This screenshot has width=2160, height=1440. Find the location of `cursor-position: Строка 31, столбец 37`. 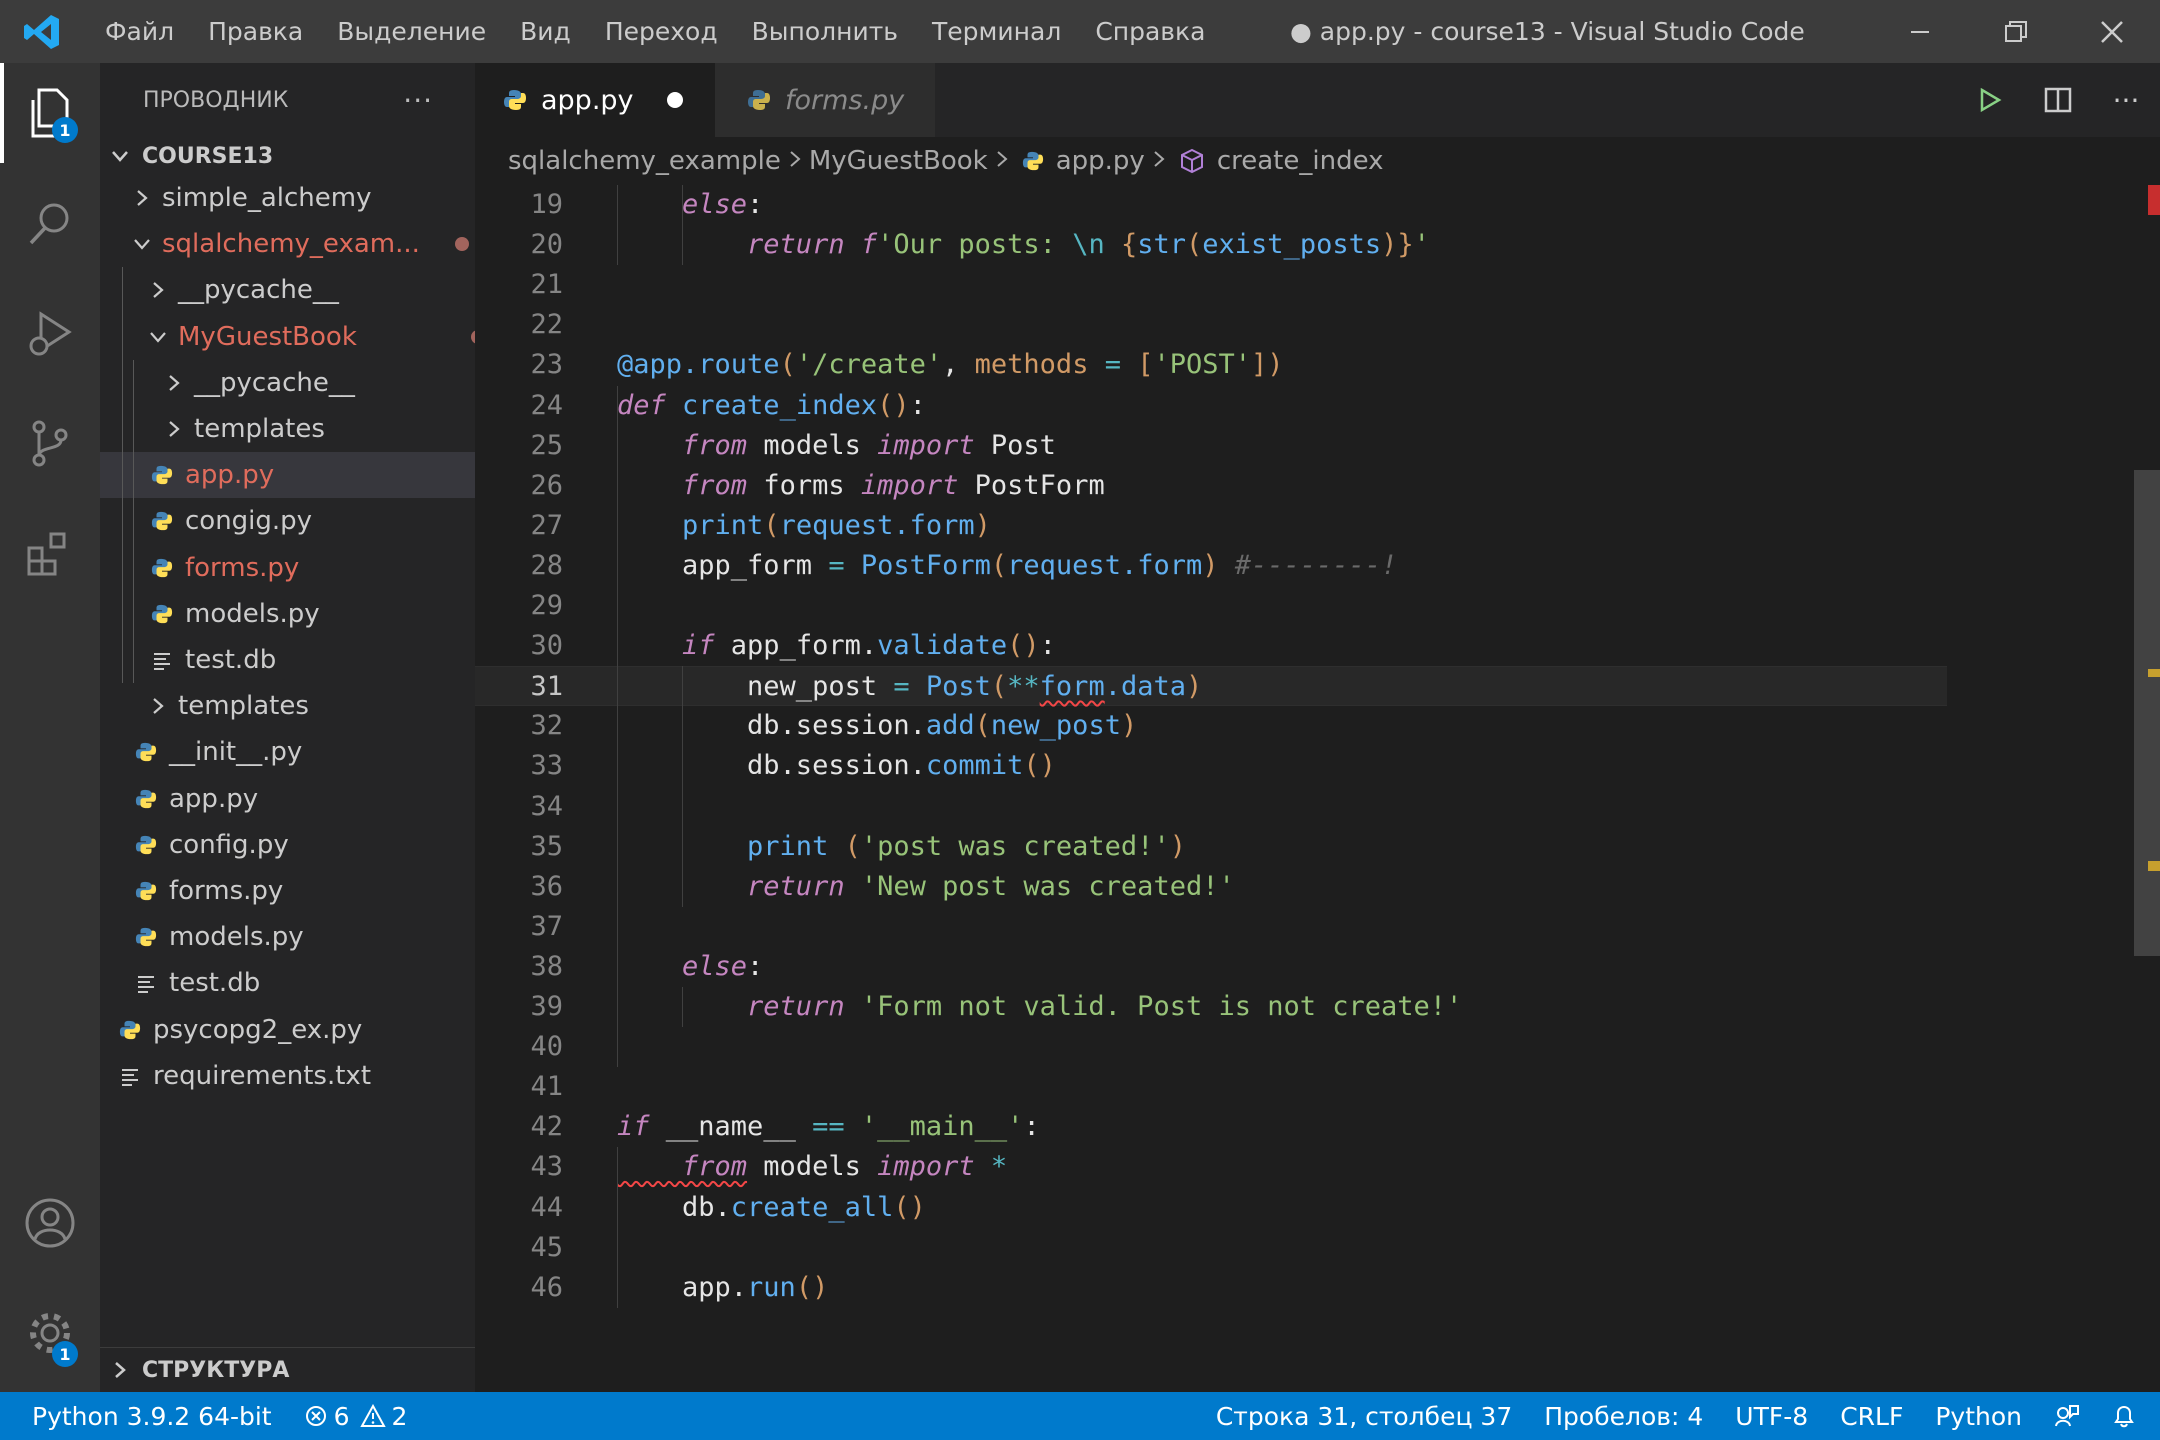

cursor-position: Строка 31, столбец 37 is located at coordinates (1364, 1416).